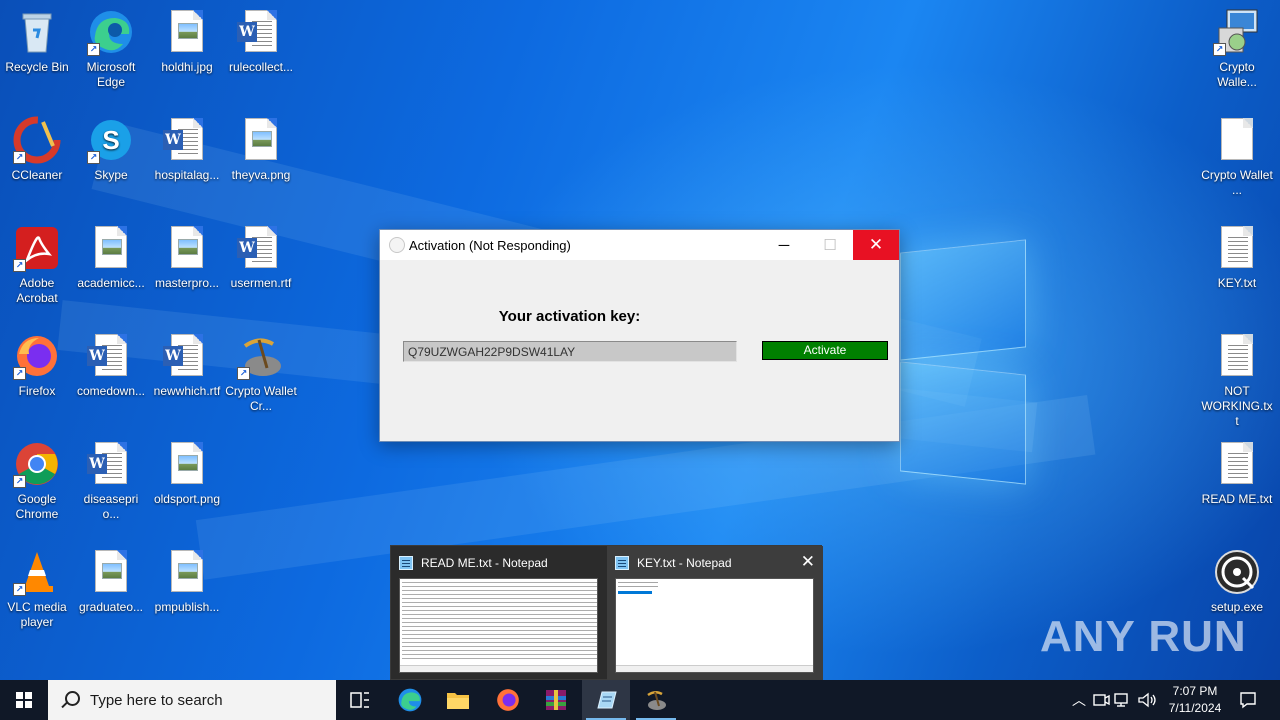 This screenshot has width=1280, height=720. What do you see at coordinates (111, 49) in the screenshot?
I see `desktop-icon-edge: ↗ Microsoft Edge` at bounding box center [111, 49].